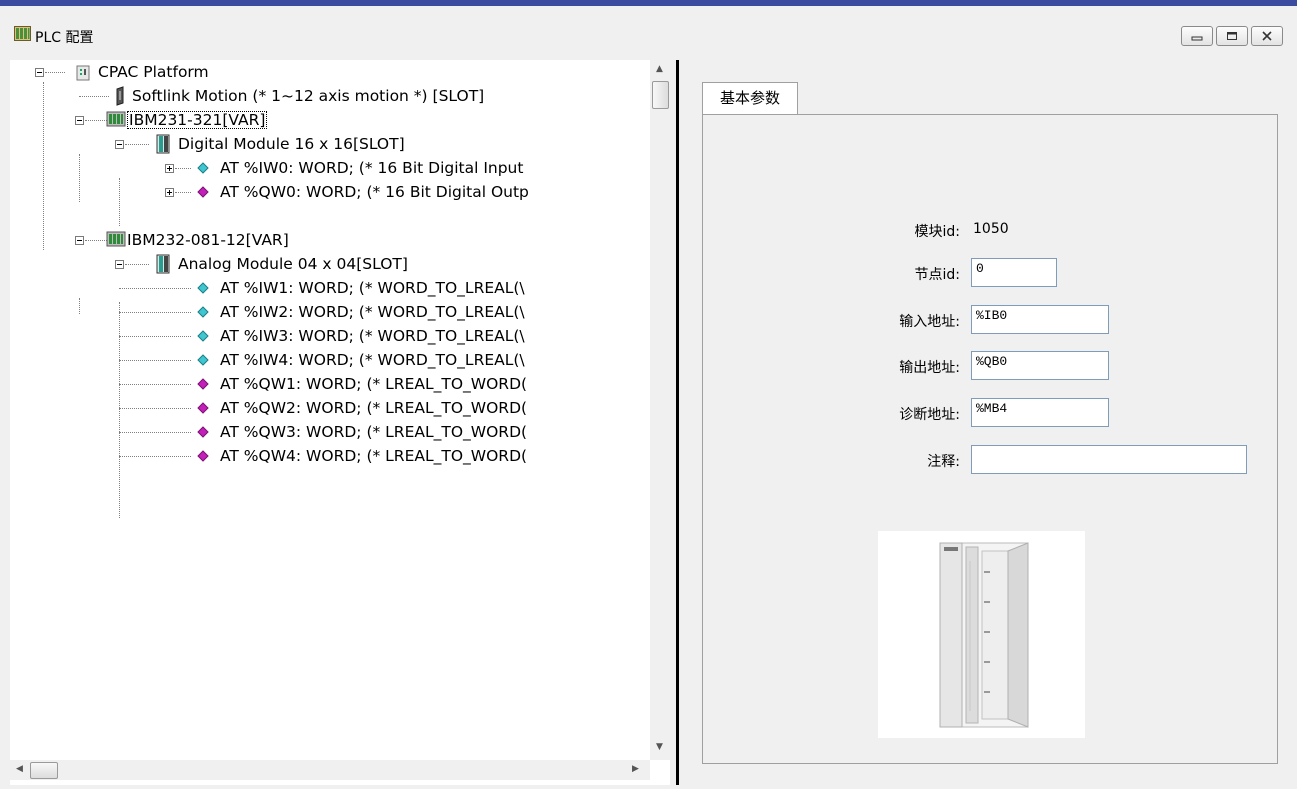 The height and width of the screenshot is (789, 1297). Describe the element at coordinates (660, 410) in the screenshot. I see `tree-vertical-scrollbar: ▲ ▼` at that location.